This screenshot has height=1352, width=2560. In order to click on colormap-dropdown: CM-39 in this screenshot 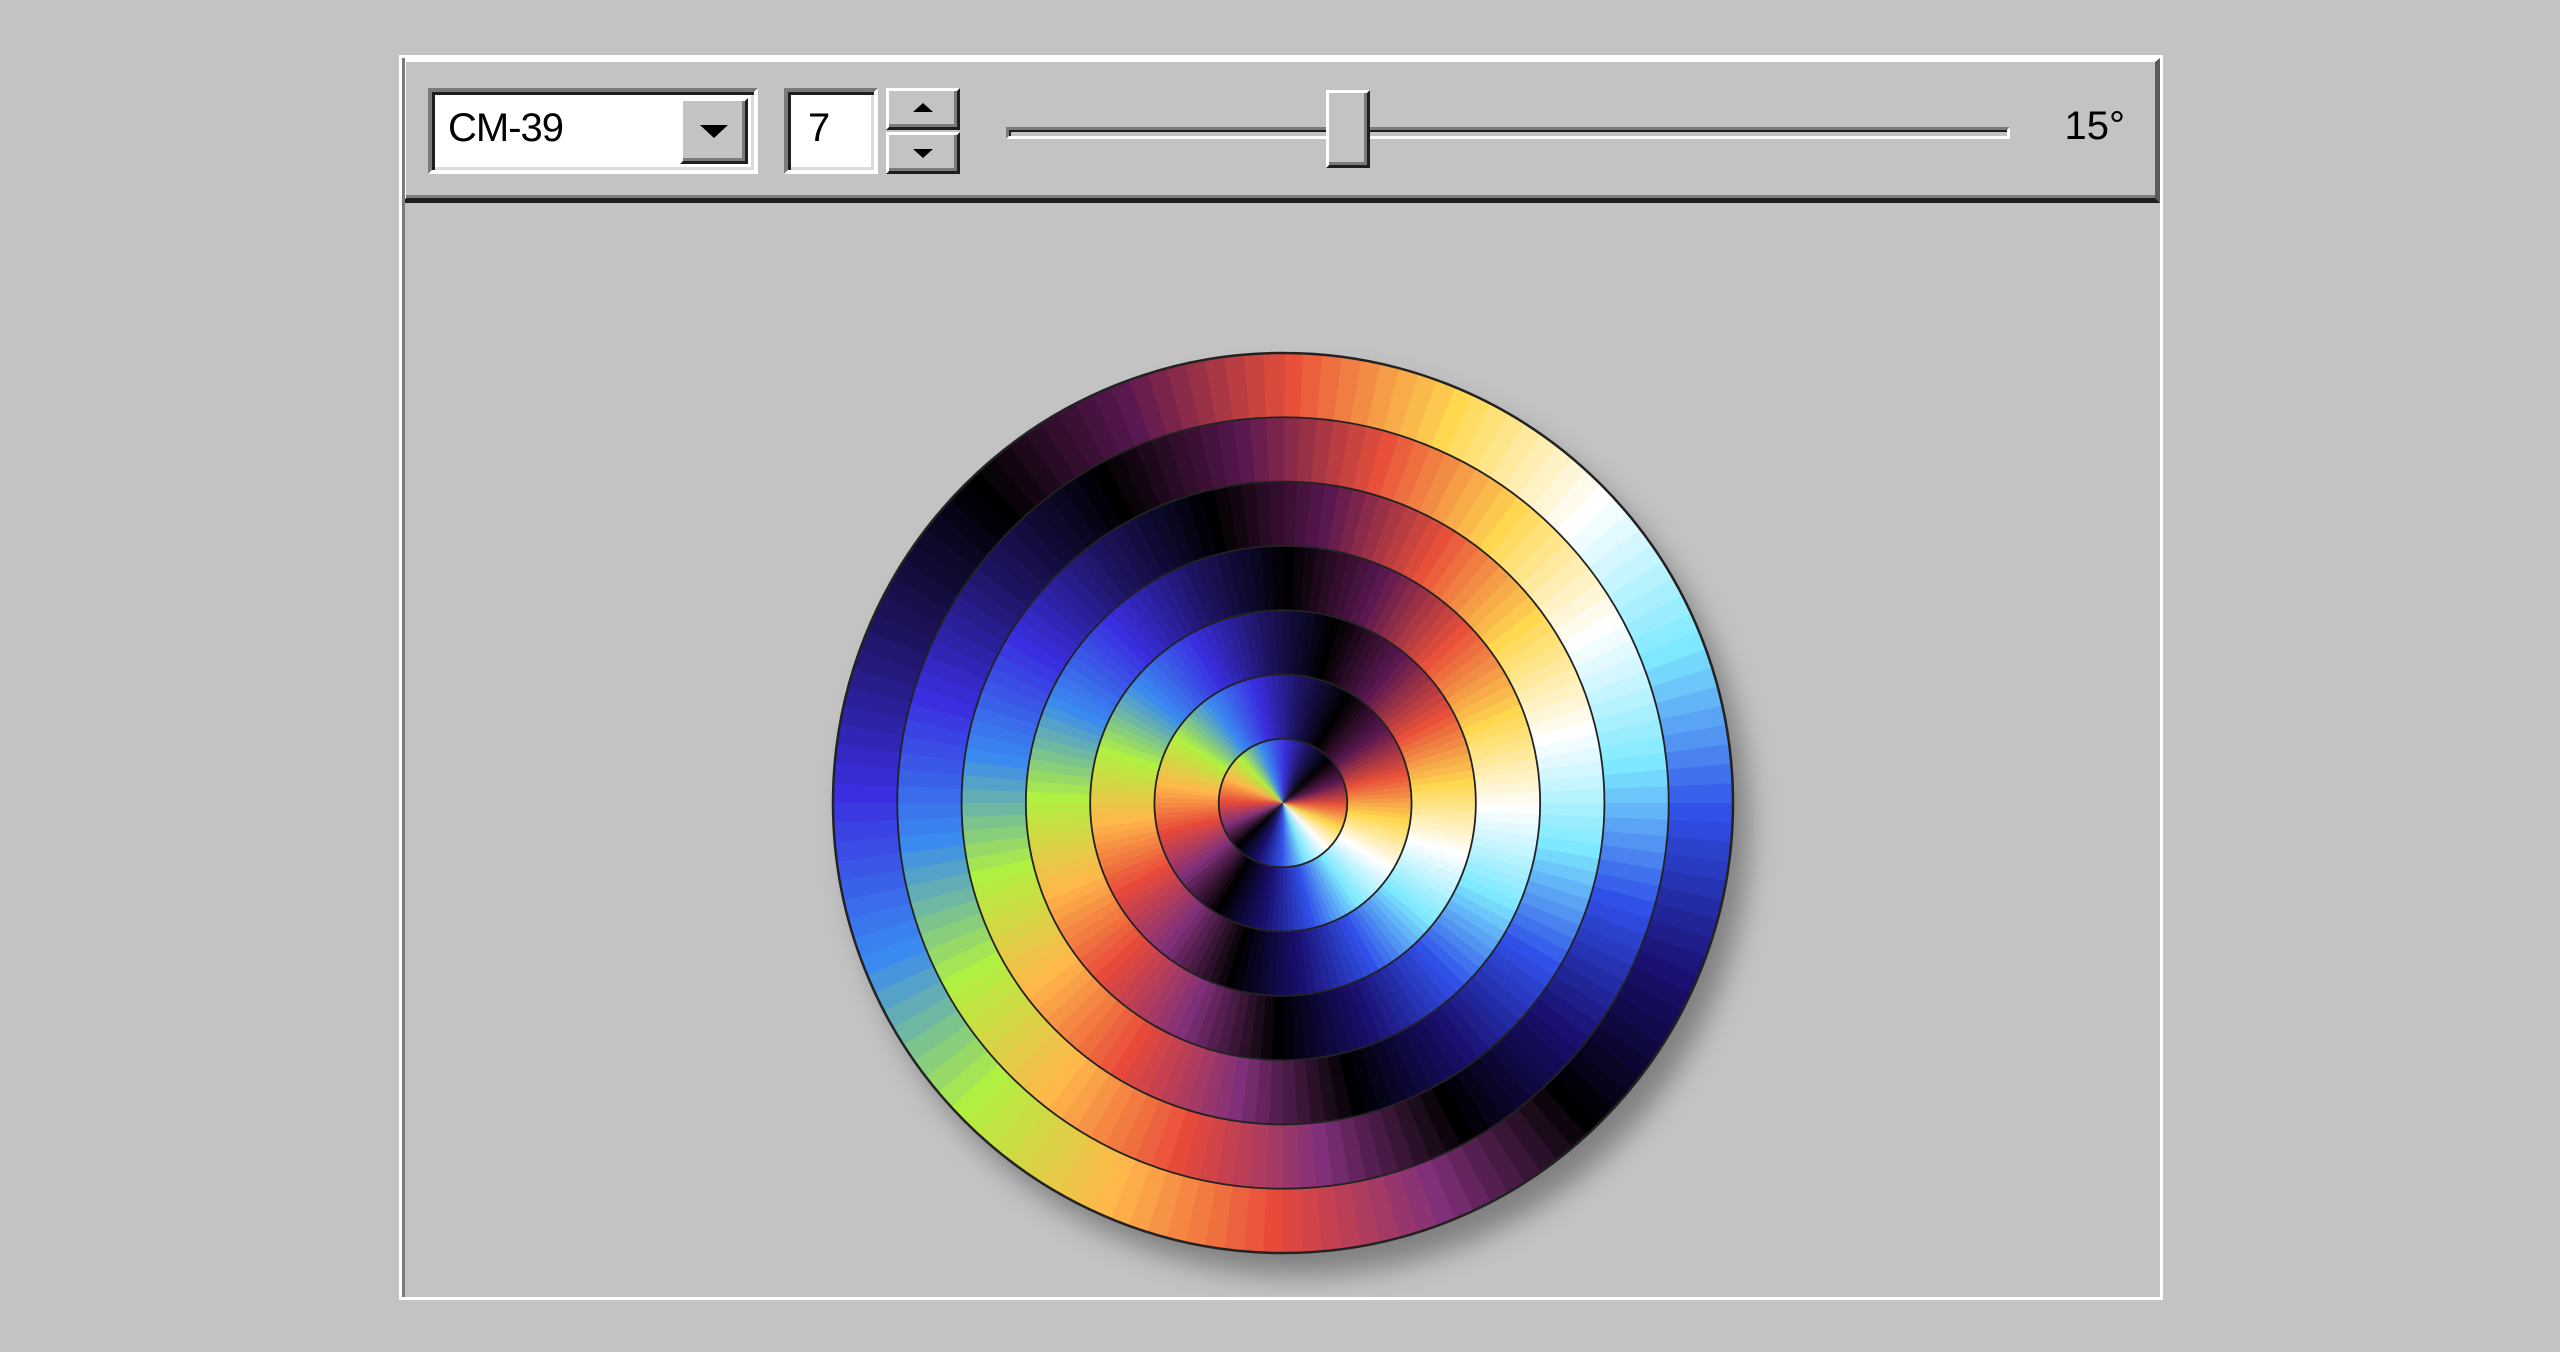, I will do `click(593, 131)`.